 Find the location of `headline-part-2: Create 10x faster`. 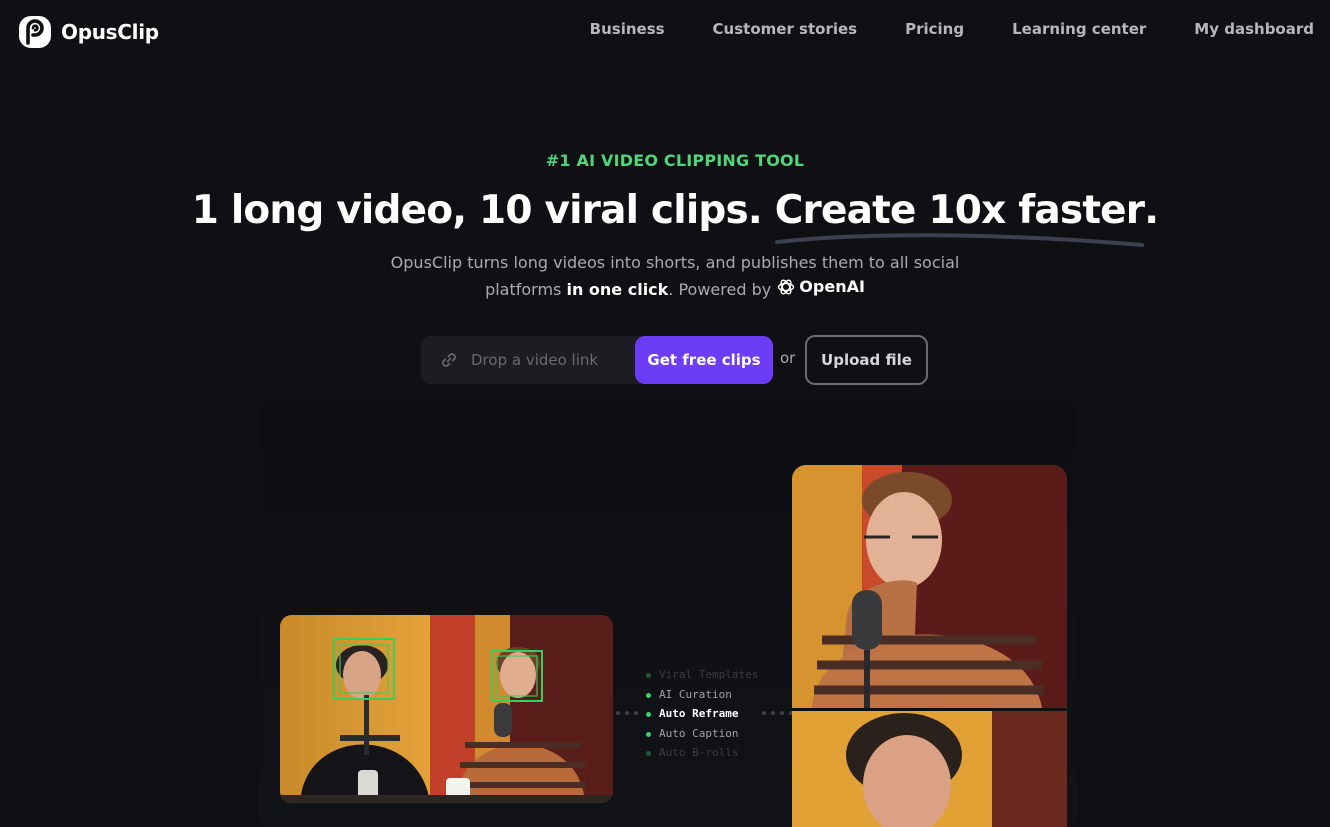

headline-part-2: Create 10x faster is located at coordinates (959, 210).